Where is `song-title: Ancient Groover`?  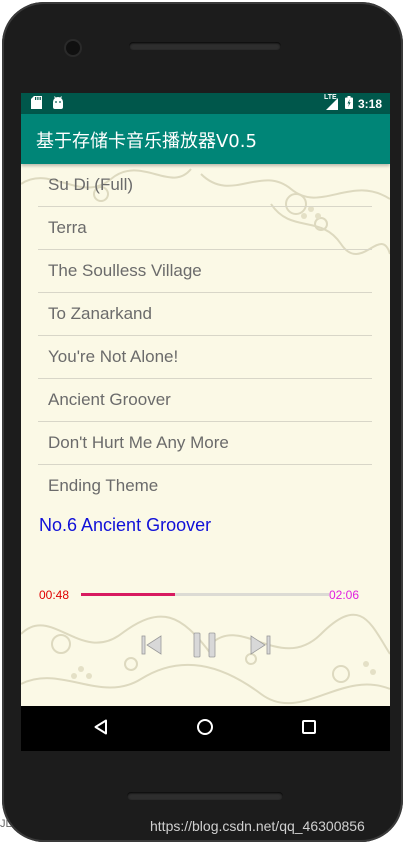 song-title: Ancient Groover is located at coordinates (109, 399).